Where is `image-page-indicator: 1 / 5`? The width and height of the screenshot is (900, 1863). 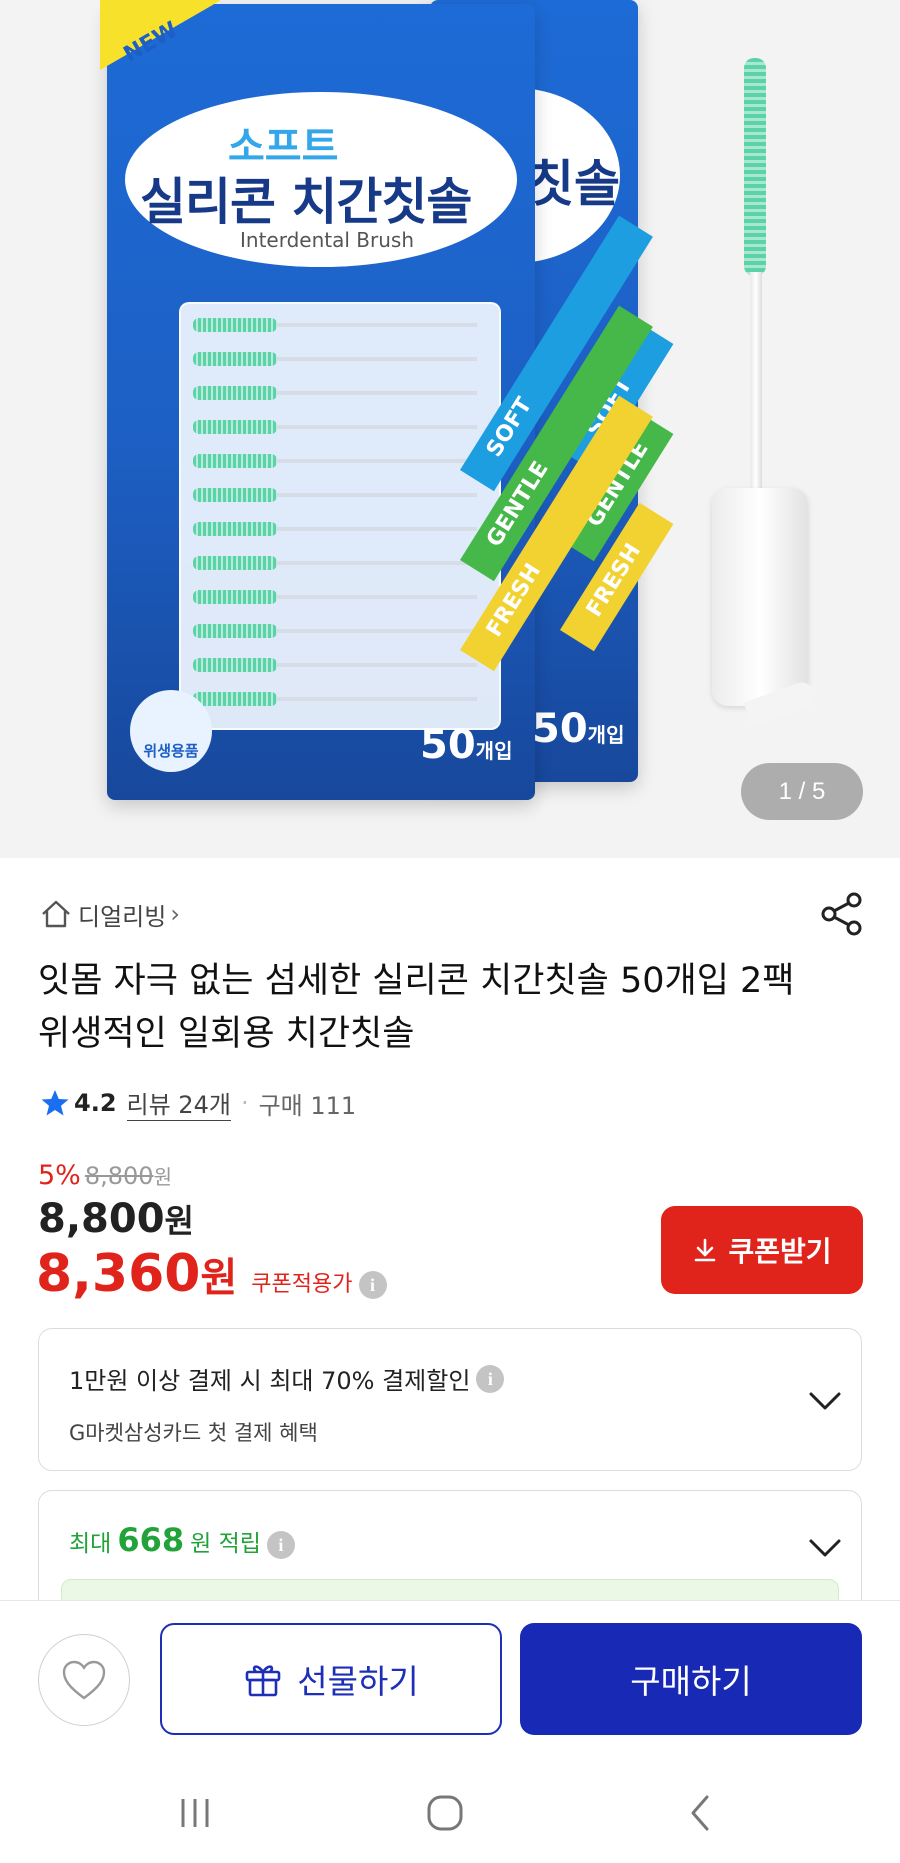
image-page-indicator: 1 / 5 is located at coordinates (802, 791).